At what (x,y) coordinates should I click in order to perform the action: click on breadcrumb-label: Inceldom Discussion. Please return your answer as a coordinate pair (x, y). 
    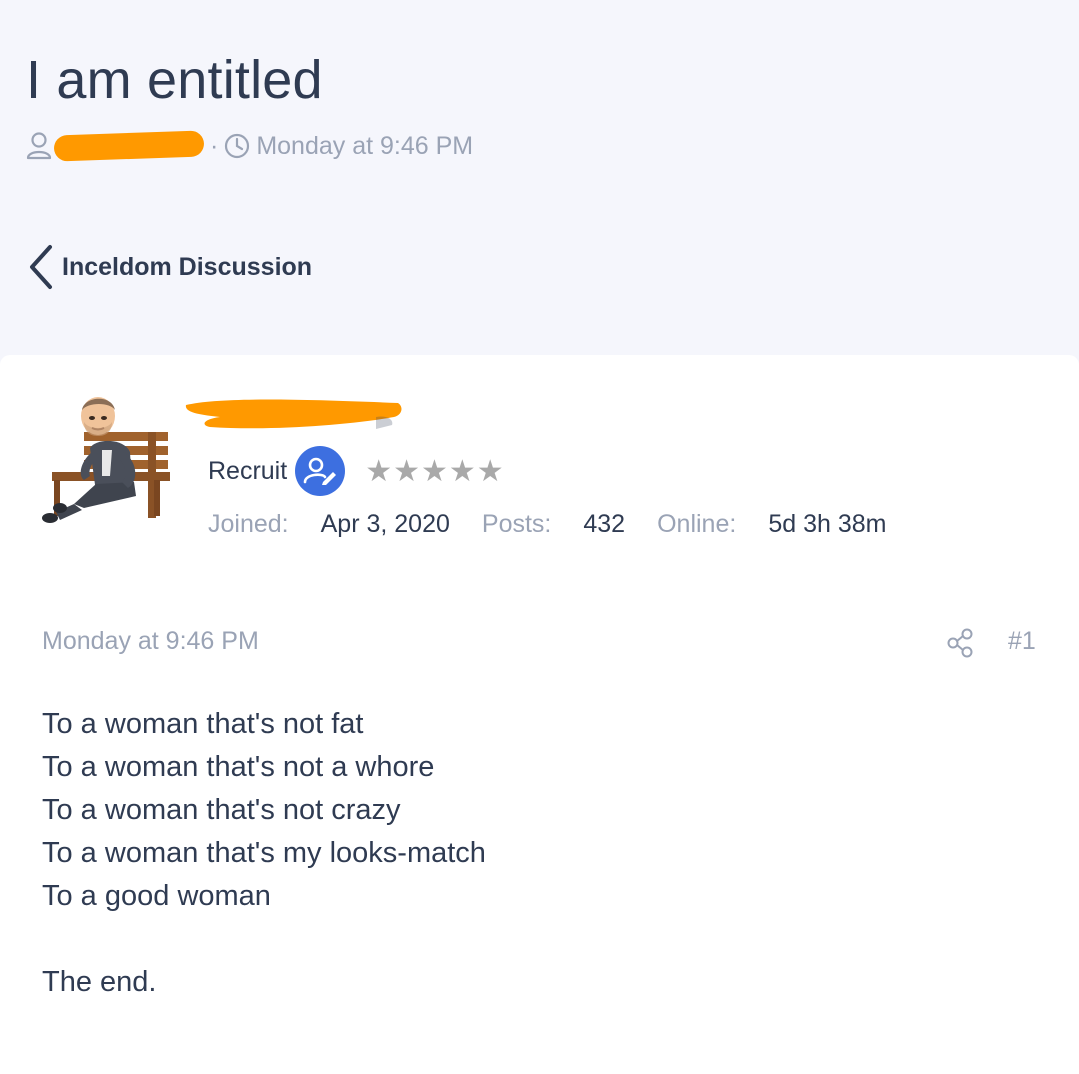
    Looking at the image, I should click on (187, 266).